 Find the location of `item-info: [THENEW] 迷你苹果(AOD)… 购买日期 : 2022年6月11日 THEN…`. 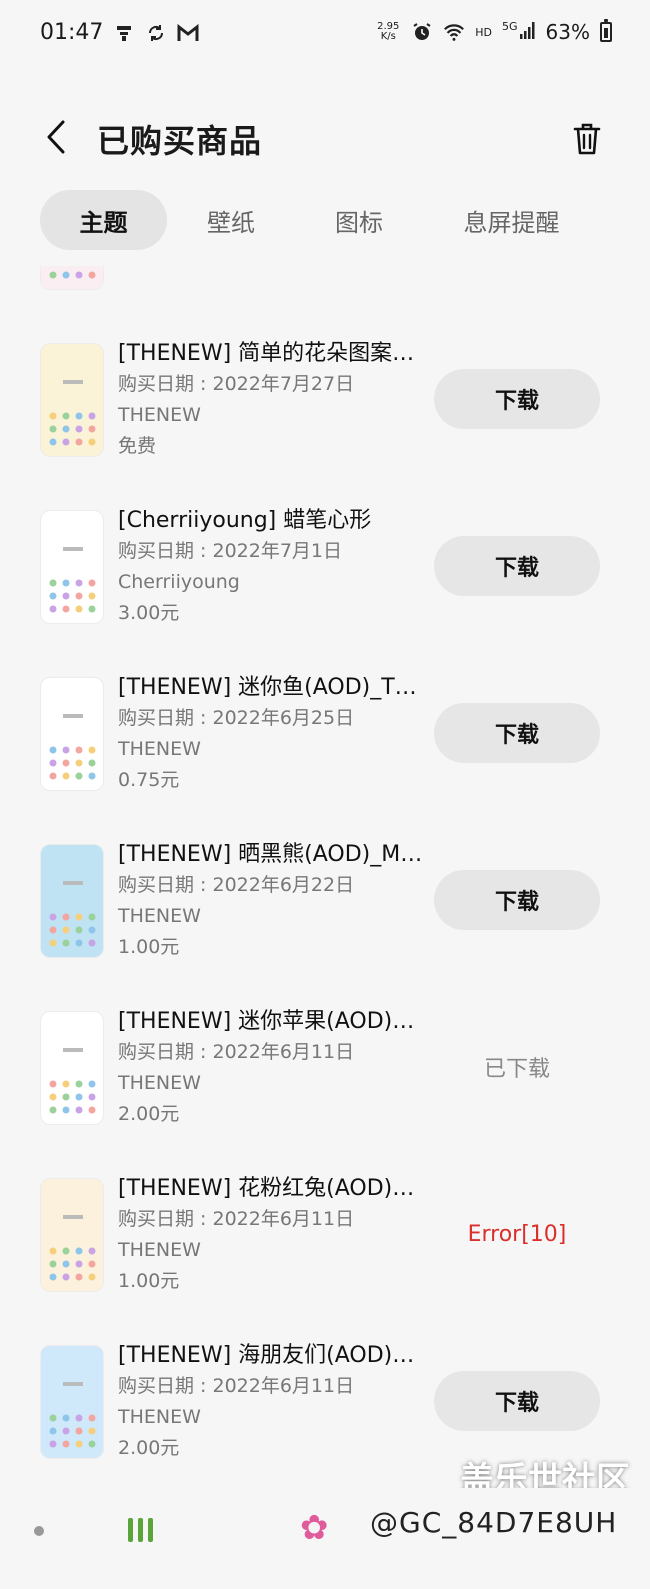

item-info: [THENEW] 迷你苹果(AOD)… 购买日期 : 2022年6月11日 THEN… is located at coordinates (276, 1068).